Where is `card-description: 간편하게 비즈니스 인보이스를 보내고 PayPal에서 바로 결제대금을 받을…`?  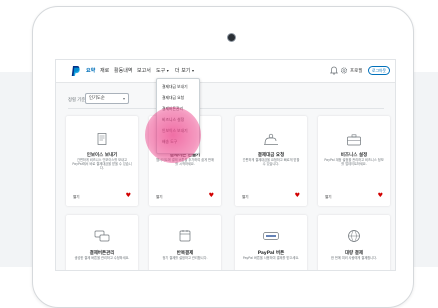
card-description: 간편하게 비즈니스 인보이스를 보내고 PayPal에서 바로 결제대금을 받을… is located at coordinates (102, 164).